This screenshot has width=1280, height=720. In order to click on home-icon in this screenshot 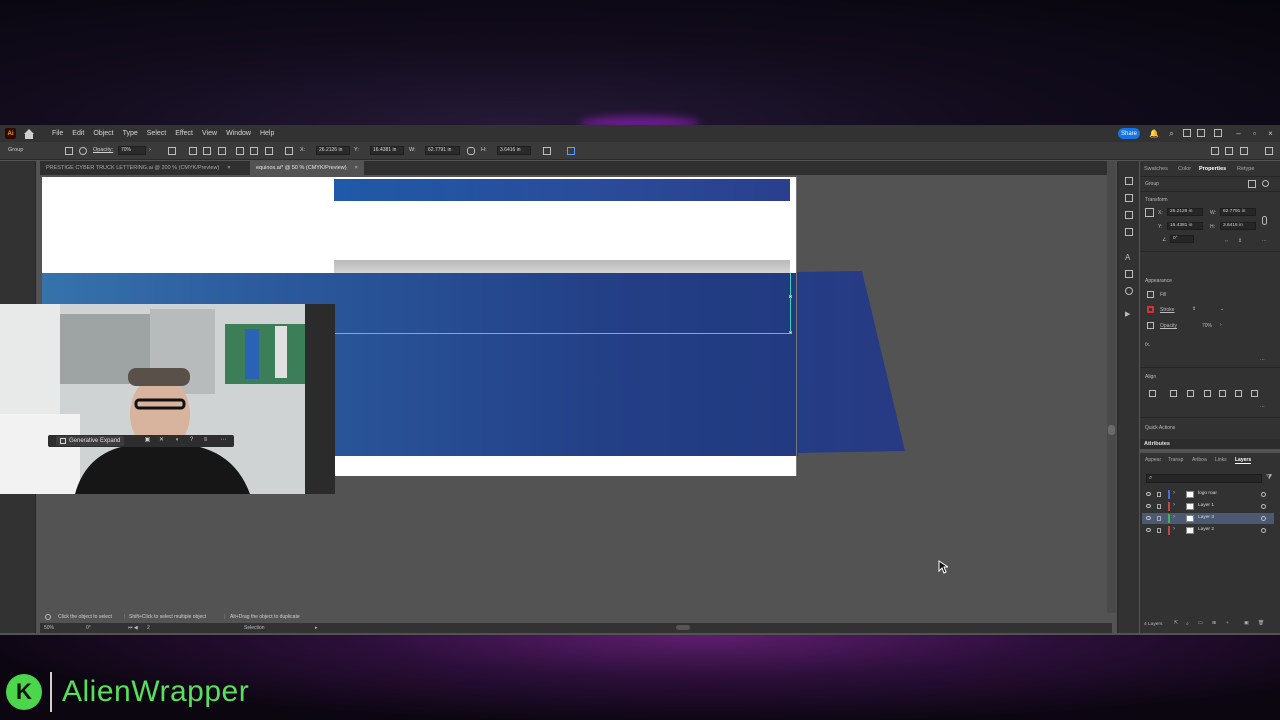, I will do `click(29, 133)`.